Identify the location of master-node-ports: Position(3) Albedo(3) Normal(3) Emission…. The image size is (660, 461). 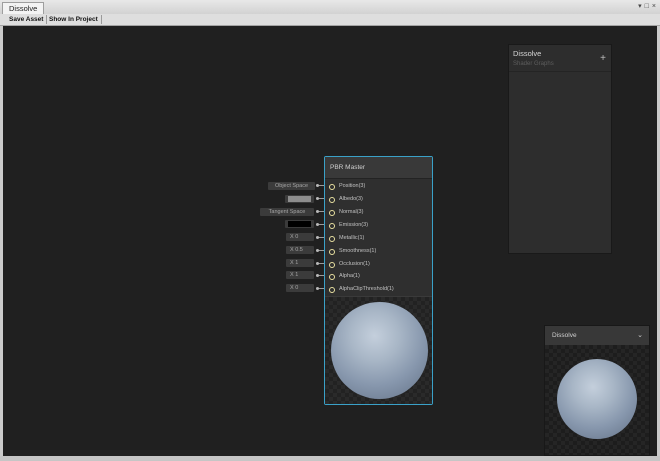
(378, 237).